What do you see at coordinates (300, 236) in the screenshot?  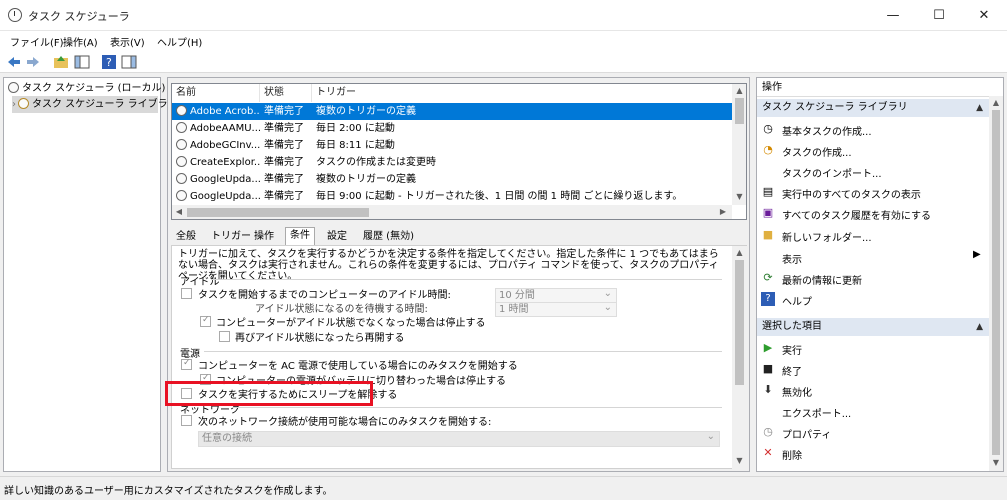 I see `tab-conditions: 条件` at bounding box center [300, 236].